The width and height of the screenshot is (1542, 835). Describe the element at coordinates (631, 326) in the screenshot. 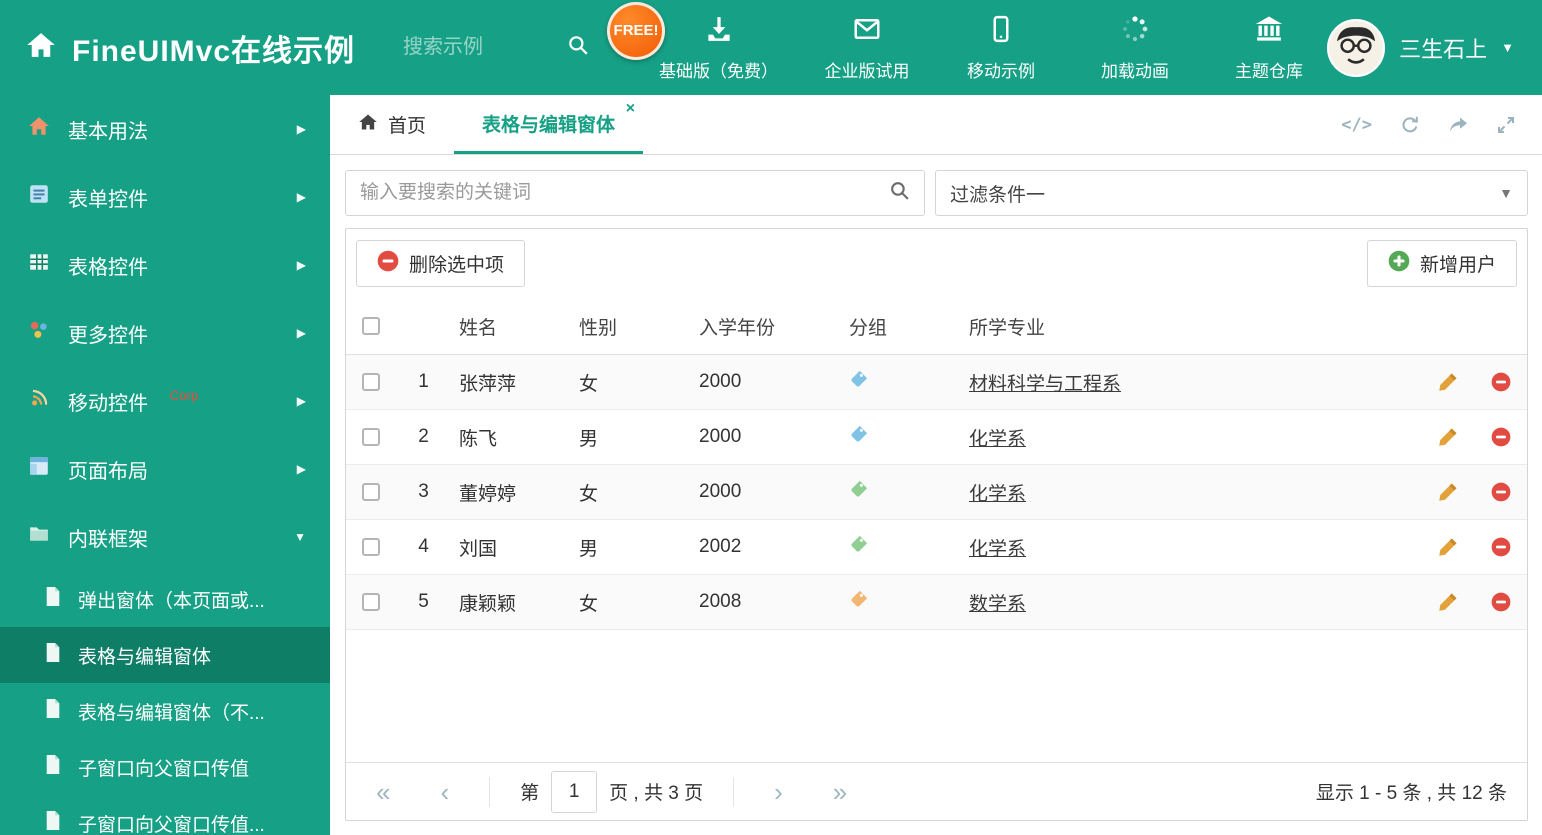

I see `col-header-gender: 性别` at that location.